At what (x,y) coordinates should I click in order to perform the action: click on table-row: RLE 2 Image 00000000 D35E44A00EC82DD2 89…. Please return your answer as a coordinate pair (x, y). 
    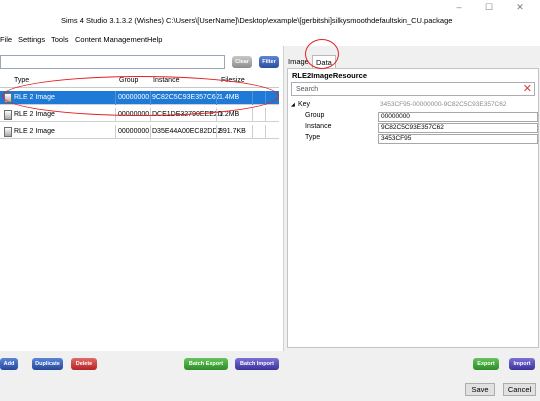
    Looking at the image, I should click on (139, 132).